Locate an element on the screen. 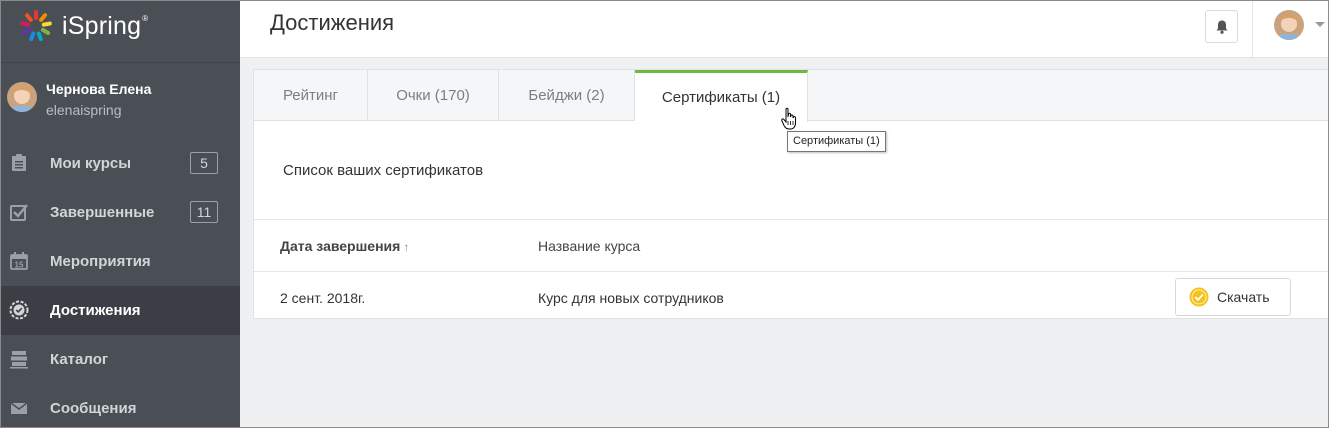  sidebar-item-label: Каталог is located at coordinates (79, 359).